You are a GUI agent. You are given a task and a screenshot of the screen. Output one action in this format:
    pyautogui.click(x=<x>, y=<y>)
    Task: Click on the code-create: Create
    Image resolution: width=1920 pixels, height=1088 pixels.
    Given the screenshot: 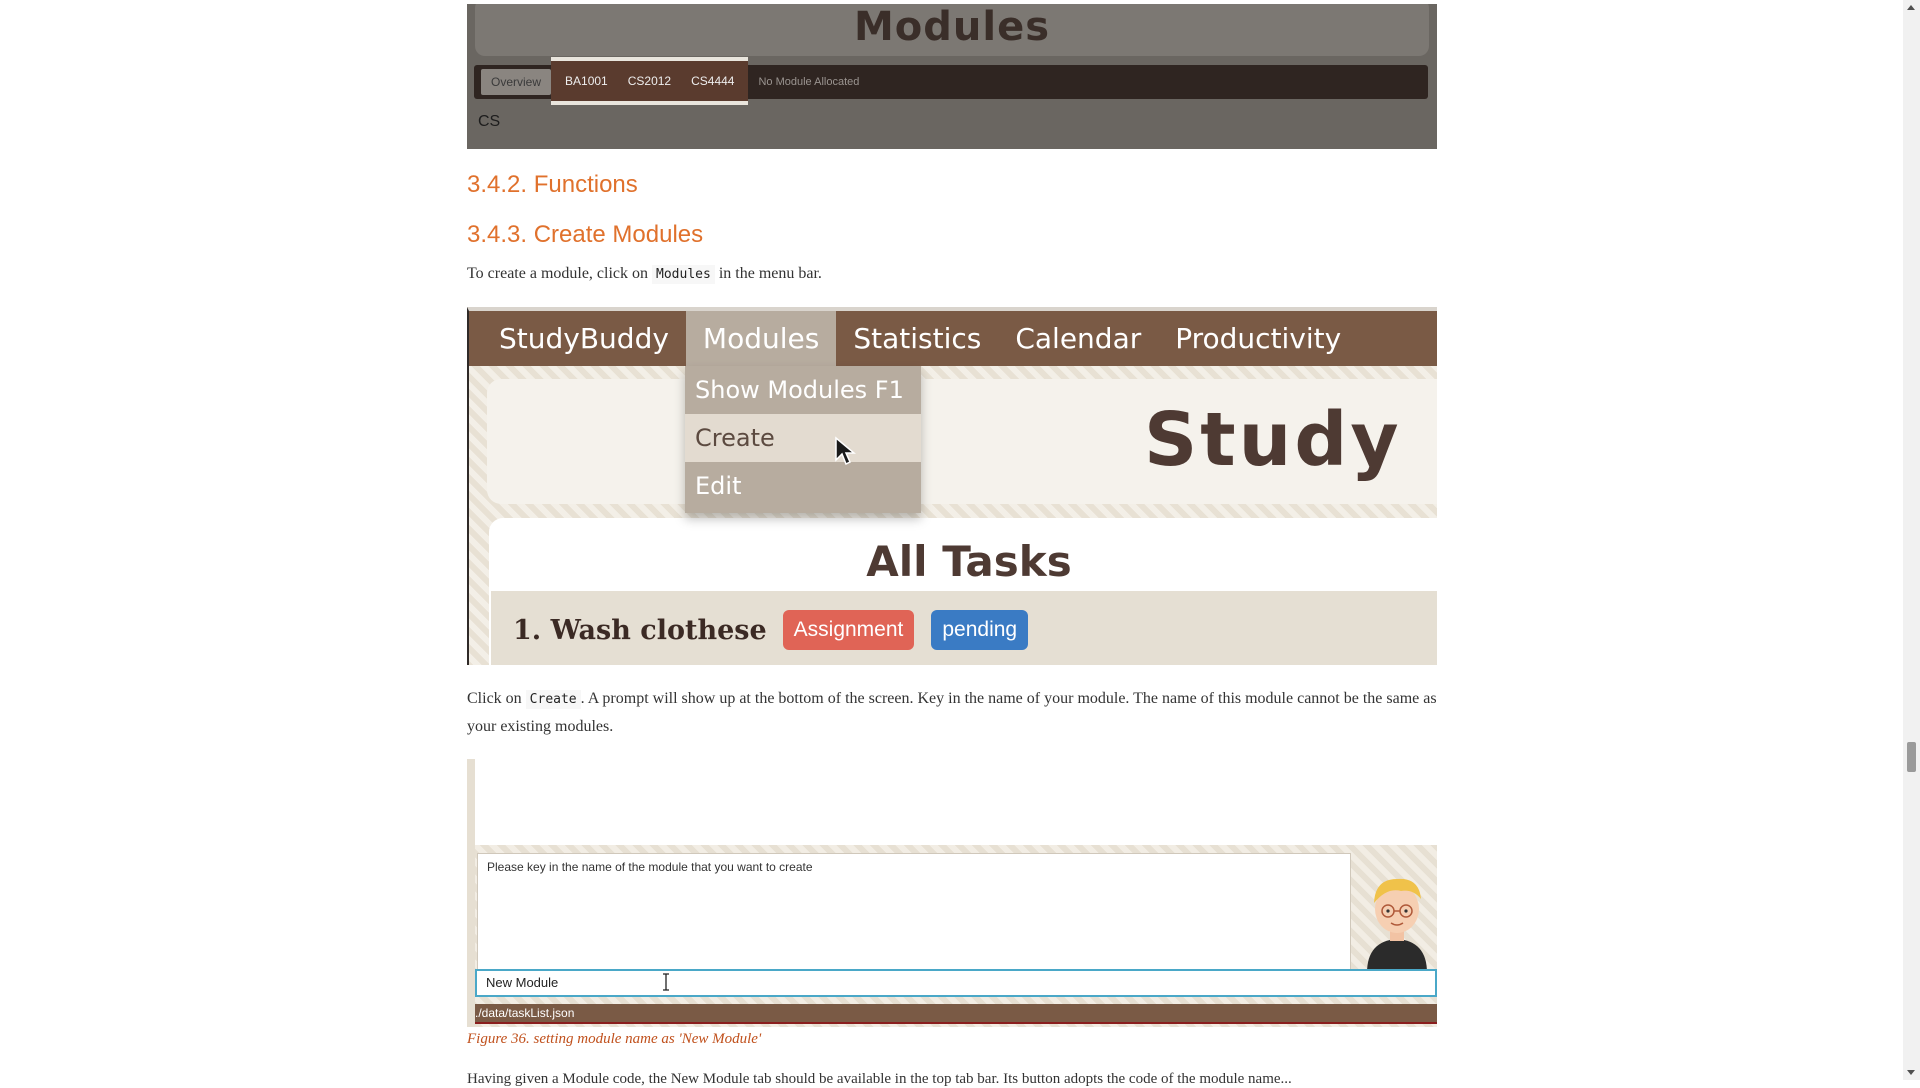 What is the action you would take?
    pyautogui.click(x=553, y=699)
    